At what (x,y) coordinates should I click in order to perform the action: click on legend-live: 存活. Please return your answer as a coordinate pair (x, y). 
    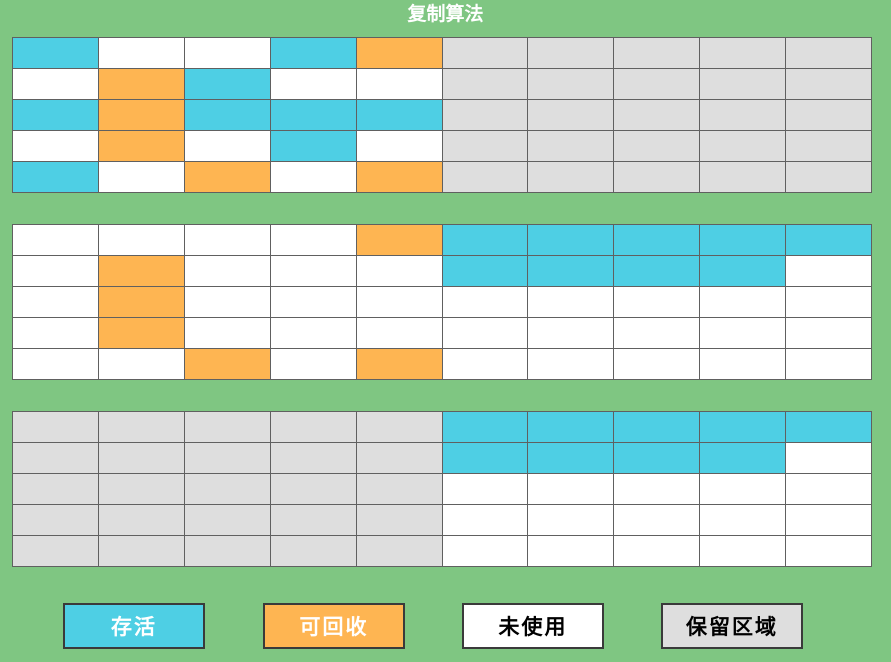
    Looking at the image, I should click on (134, 626).